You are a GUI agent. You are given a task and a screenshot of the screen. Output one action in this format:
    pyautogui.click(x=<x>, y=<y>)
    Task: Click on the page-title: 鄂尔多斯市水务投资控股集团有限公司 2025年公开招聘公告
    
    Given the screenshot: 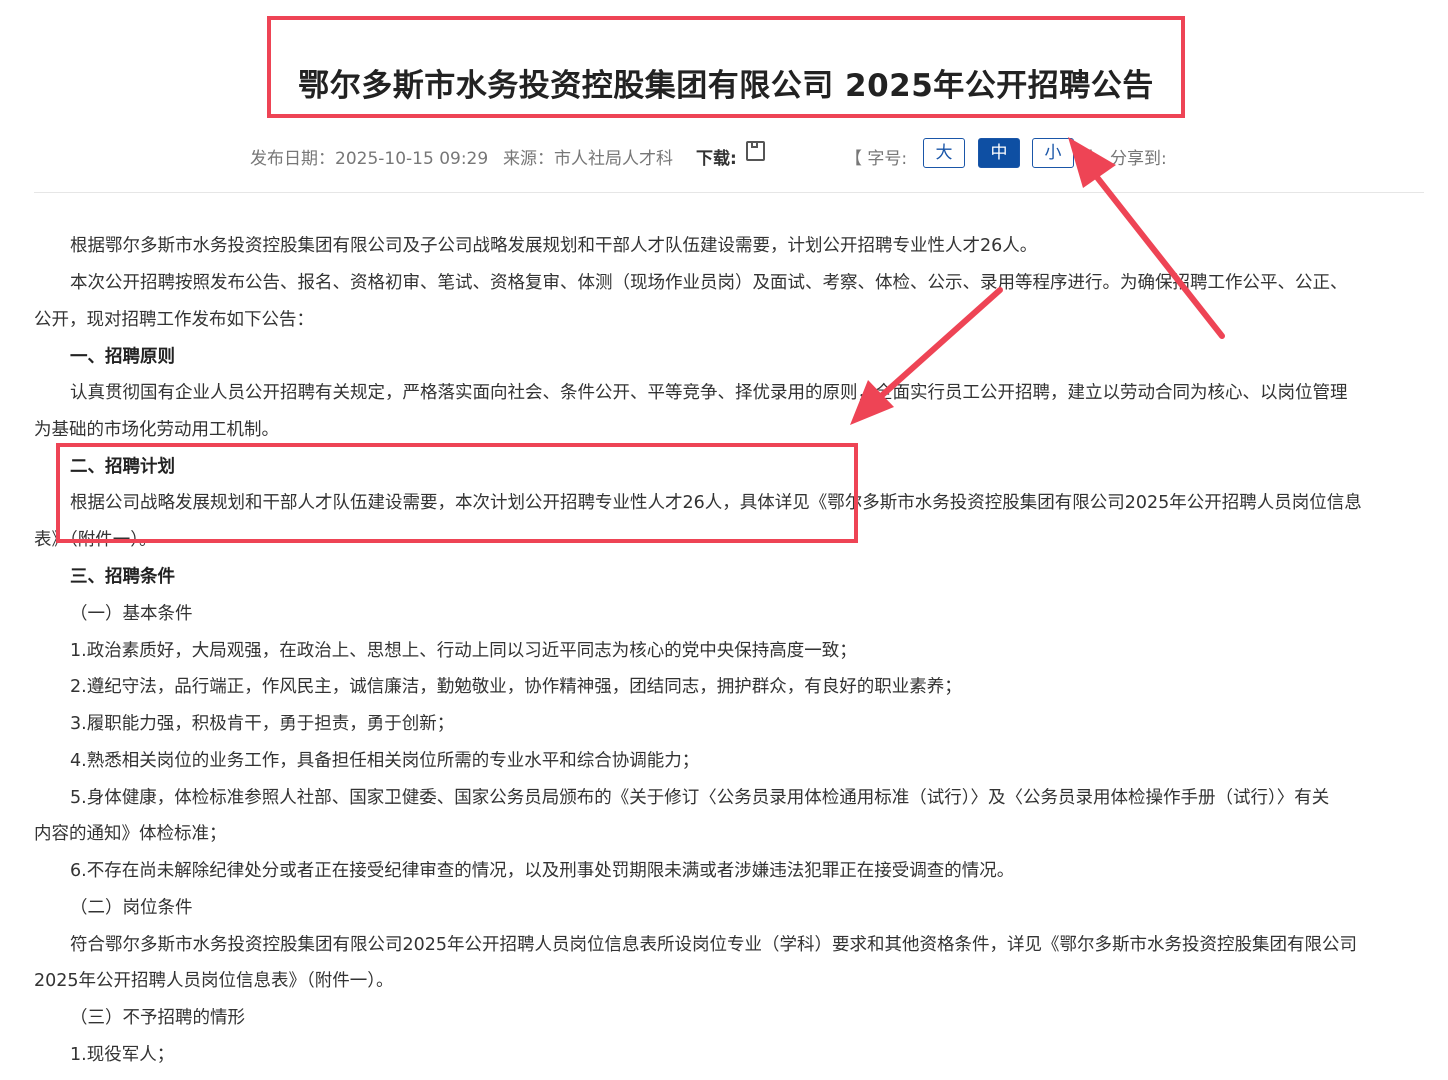 What is the action you would take?
    pyautogui.click(x=726, y=86)
    